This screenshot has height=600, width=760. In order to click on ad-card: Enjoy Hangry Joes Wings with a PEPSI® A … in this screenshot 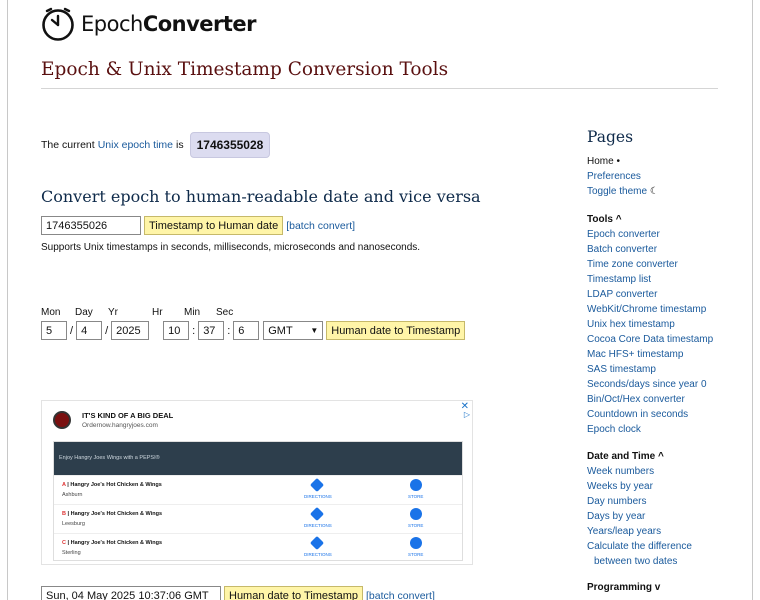, I will do `click(258, 501)`.